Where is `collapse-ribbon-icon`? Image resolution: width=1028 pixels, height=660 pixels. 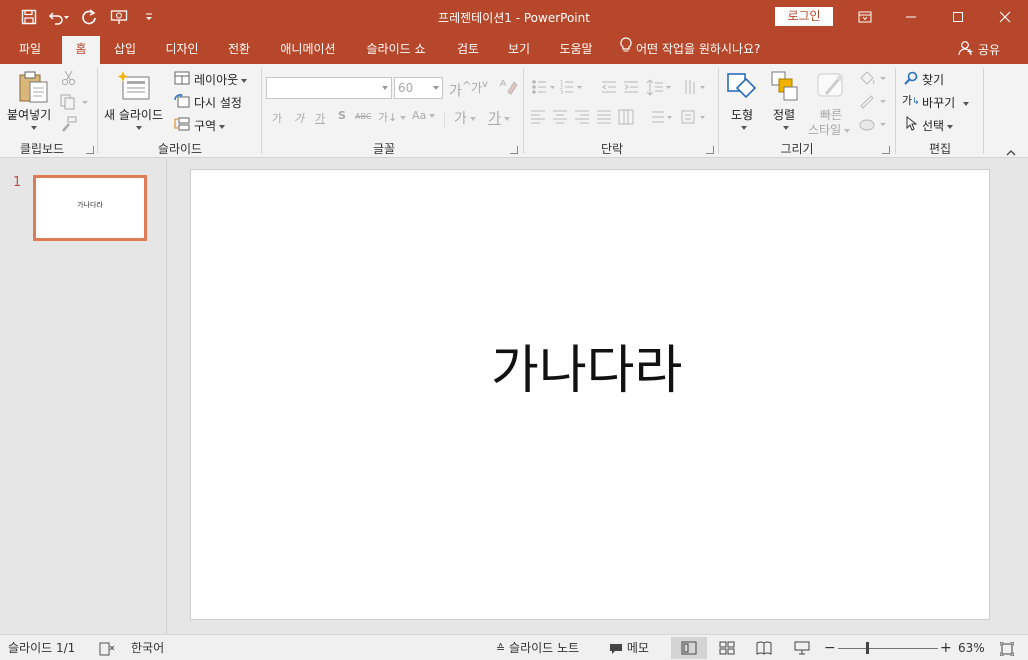
collapse-ribbon-icon is located at coordinates (1011, 153).